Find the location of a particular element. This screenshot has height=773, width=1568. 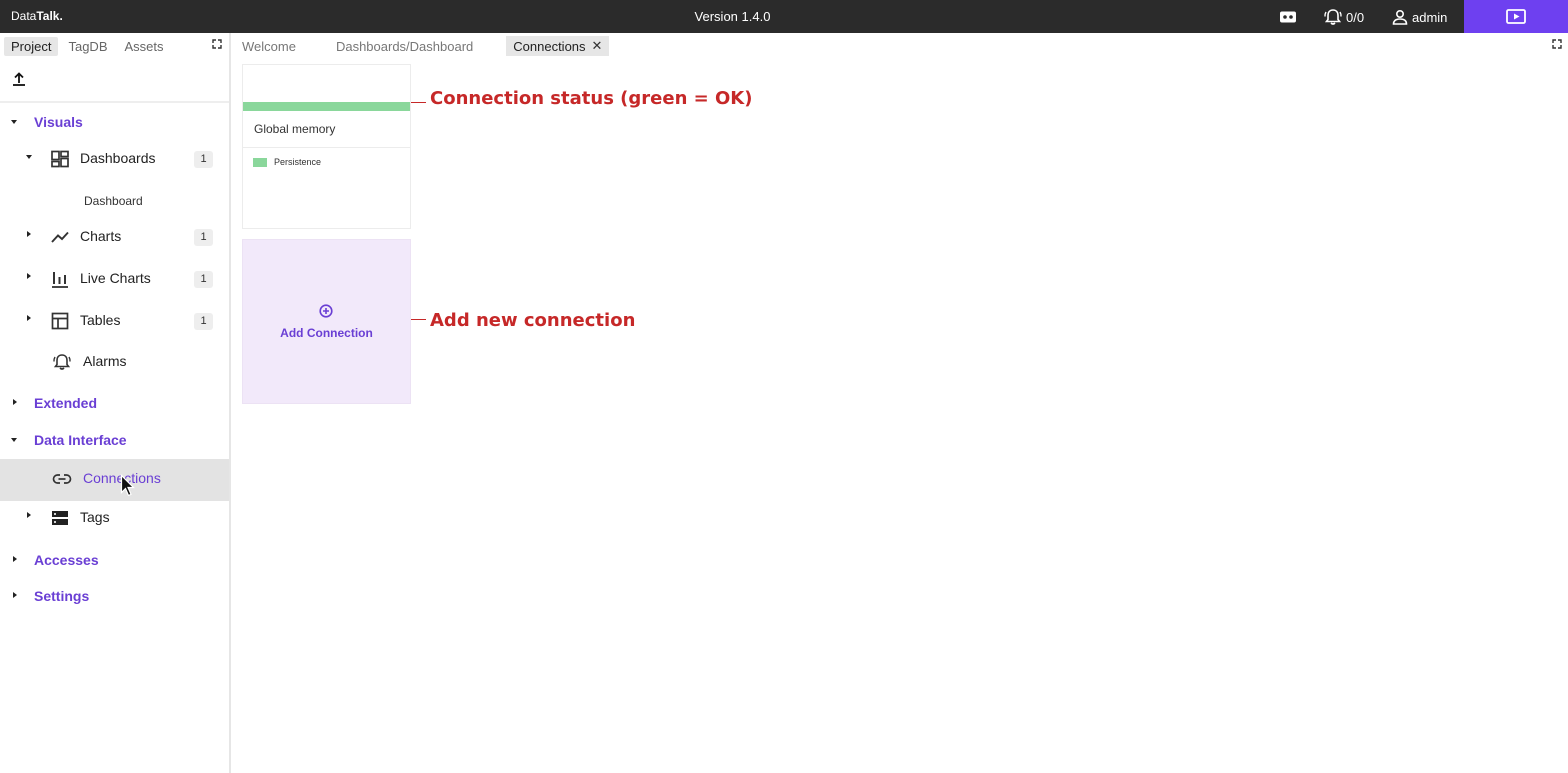

legend-swatch is located at coordinates (260, 162).